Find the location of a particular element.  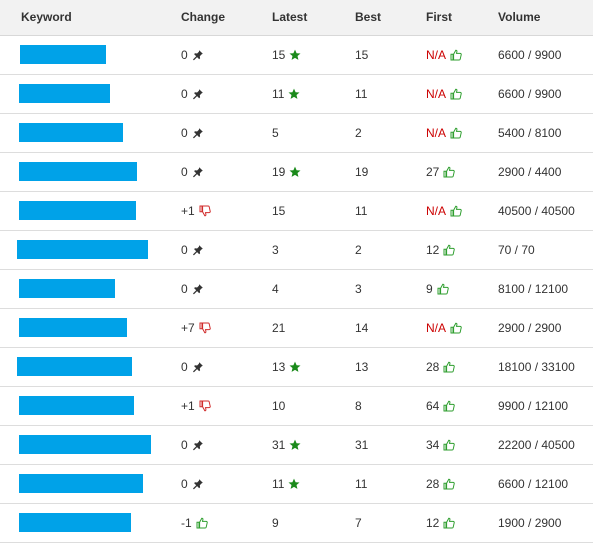

cell-best: 19 is located at coordinates (361, 172).